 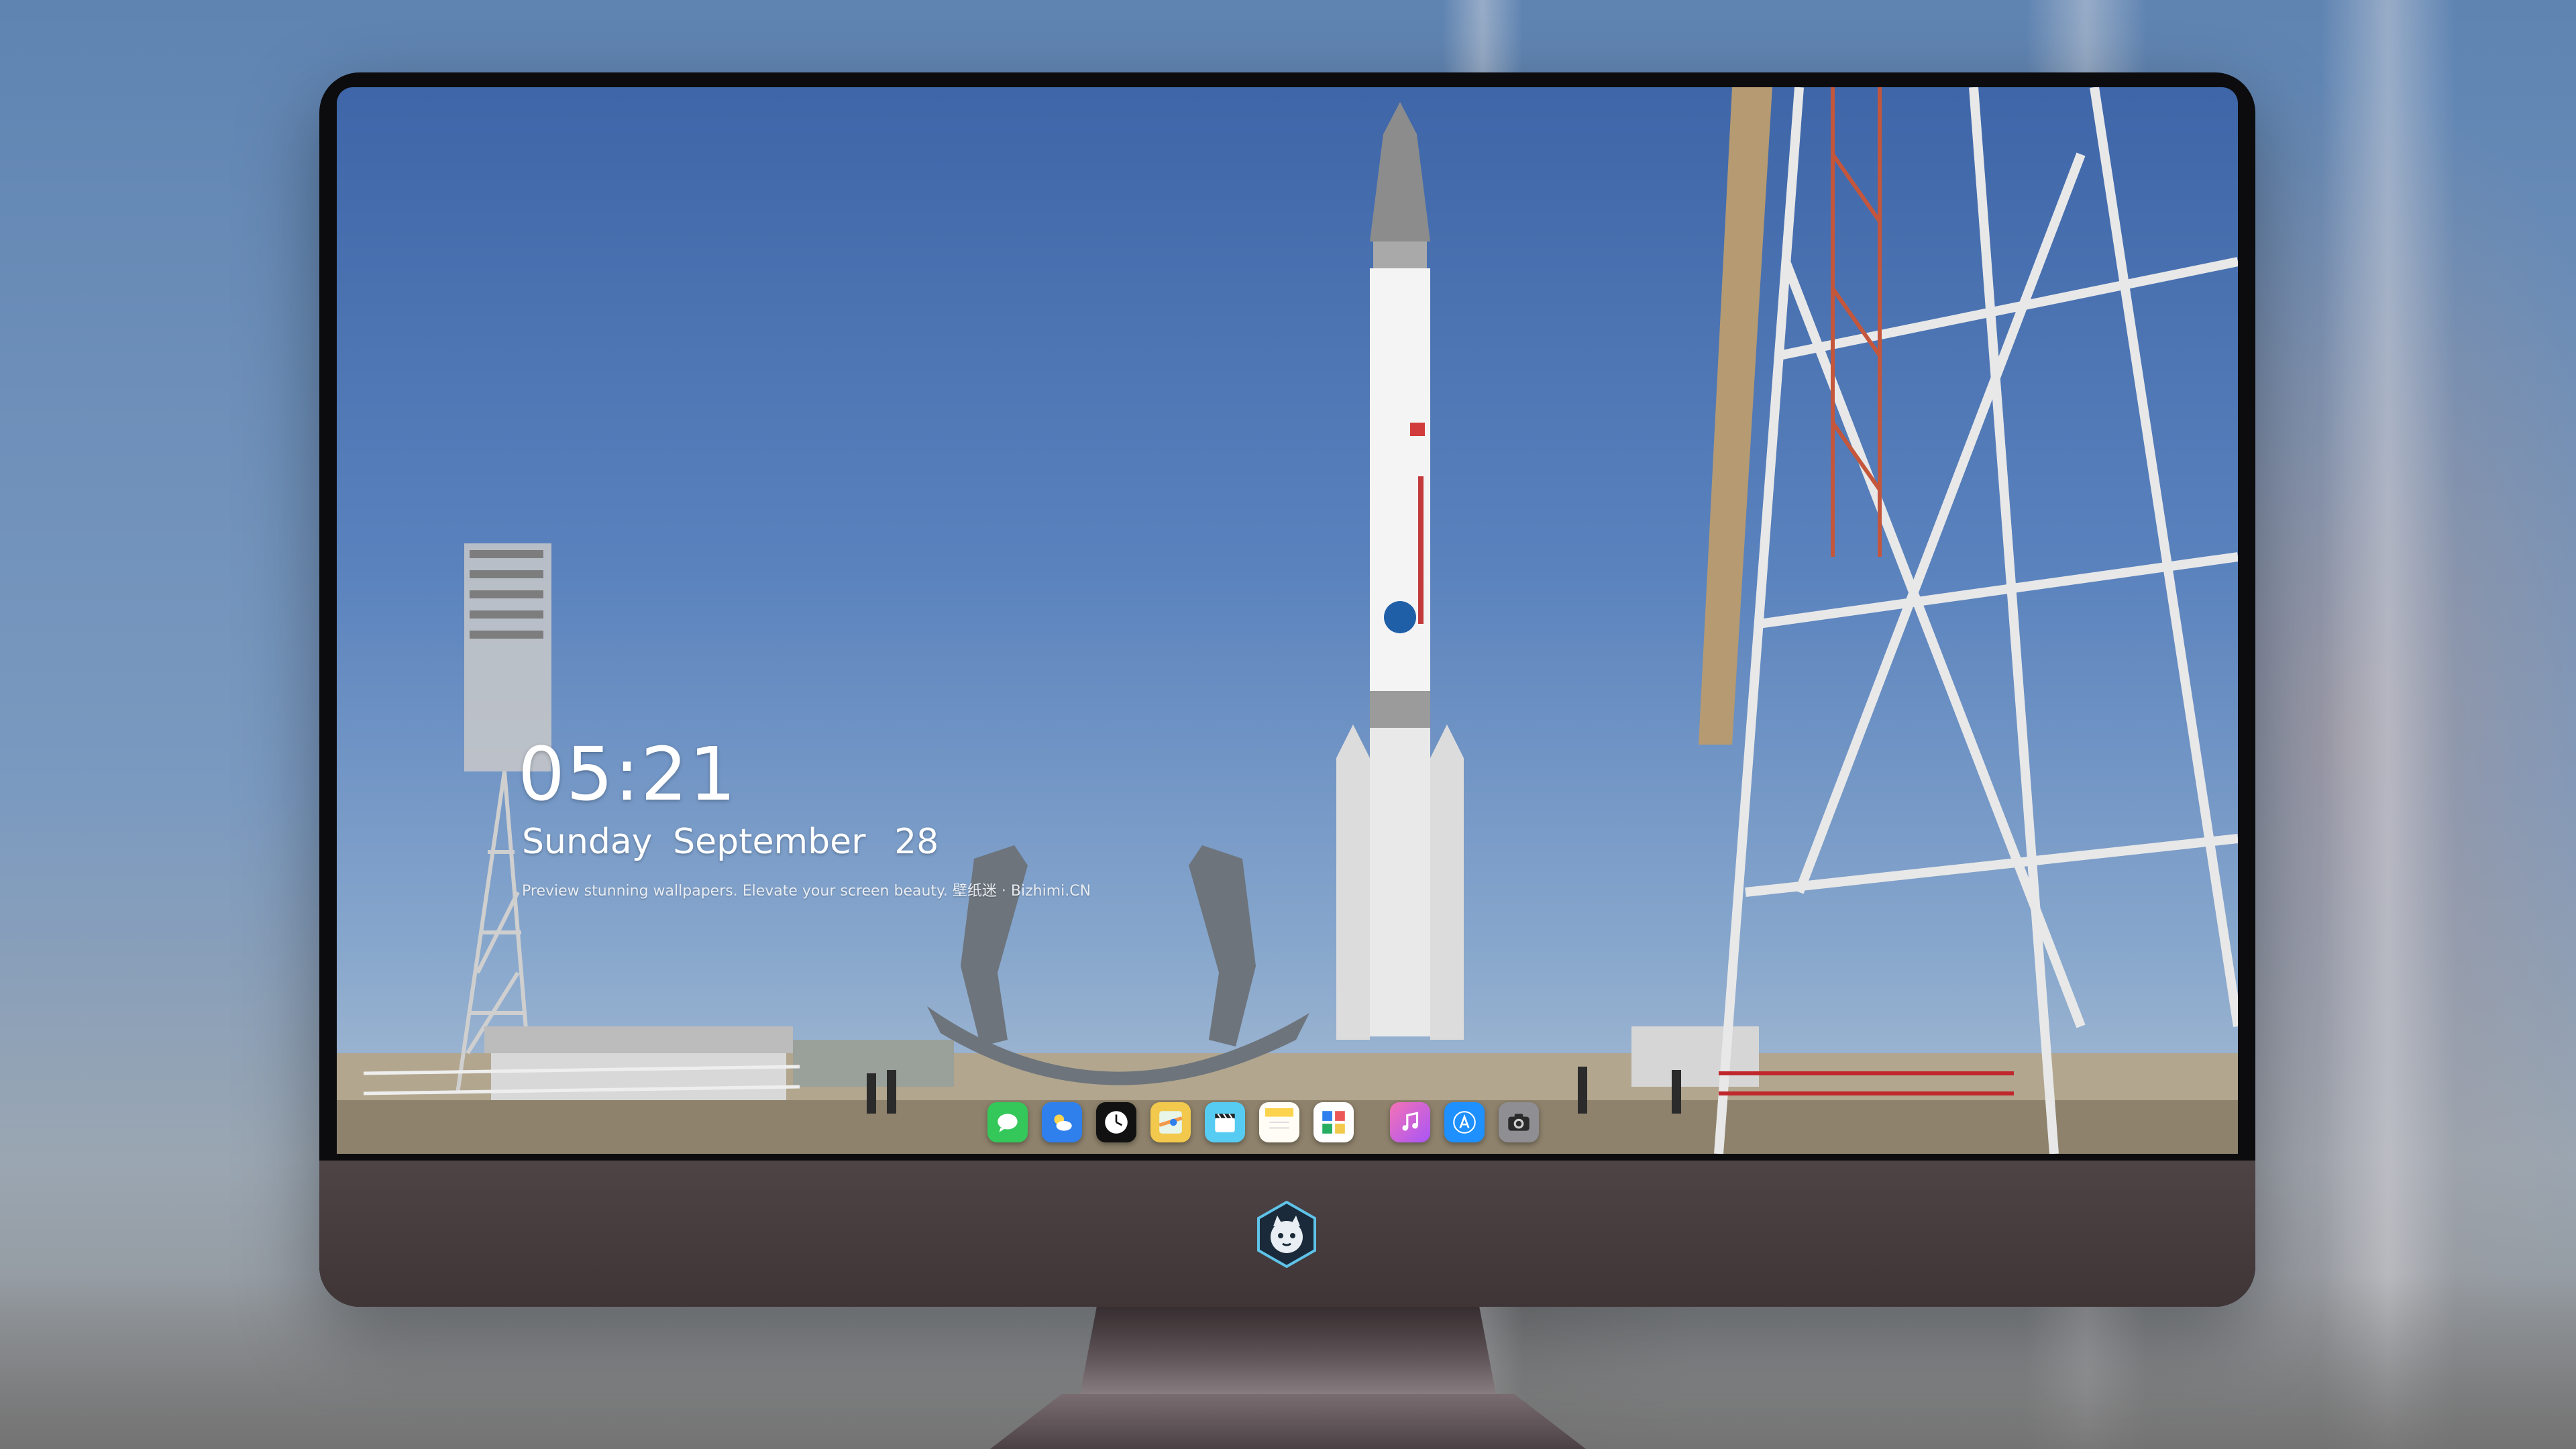 I want to click on weather-icon, so click(x=1062, y=1122).